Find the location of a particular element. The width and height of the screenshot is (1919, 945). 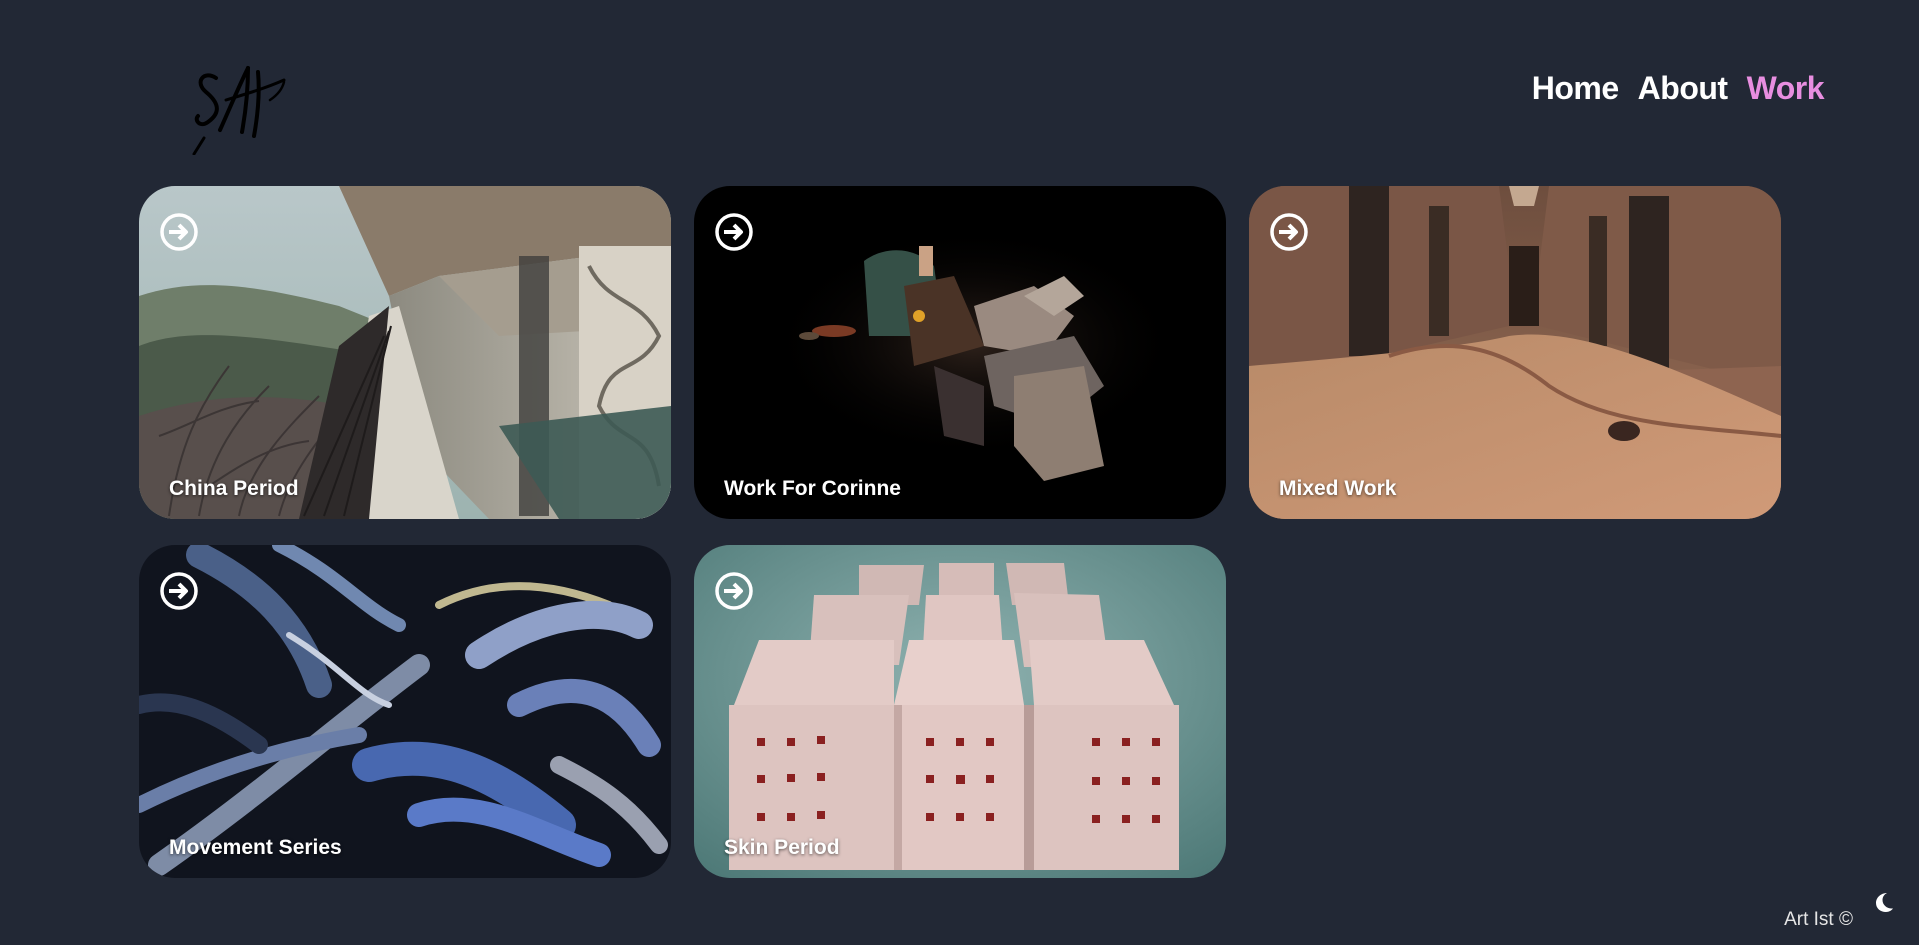

card-title: China Period is located at coordinates (234, 488).